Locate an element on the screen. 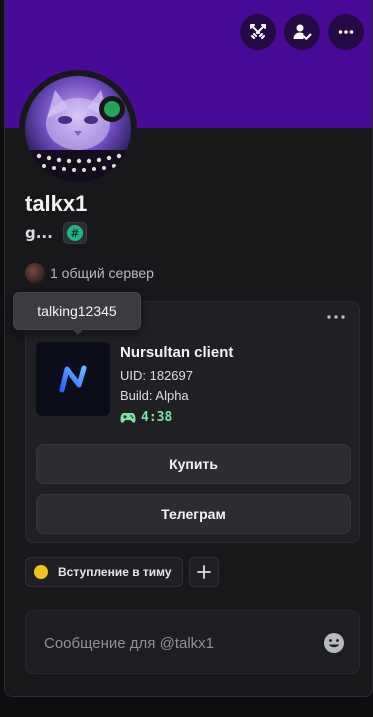 This screenshot has height=717, width=373. plus-icon is located at coordinates (203, 572).